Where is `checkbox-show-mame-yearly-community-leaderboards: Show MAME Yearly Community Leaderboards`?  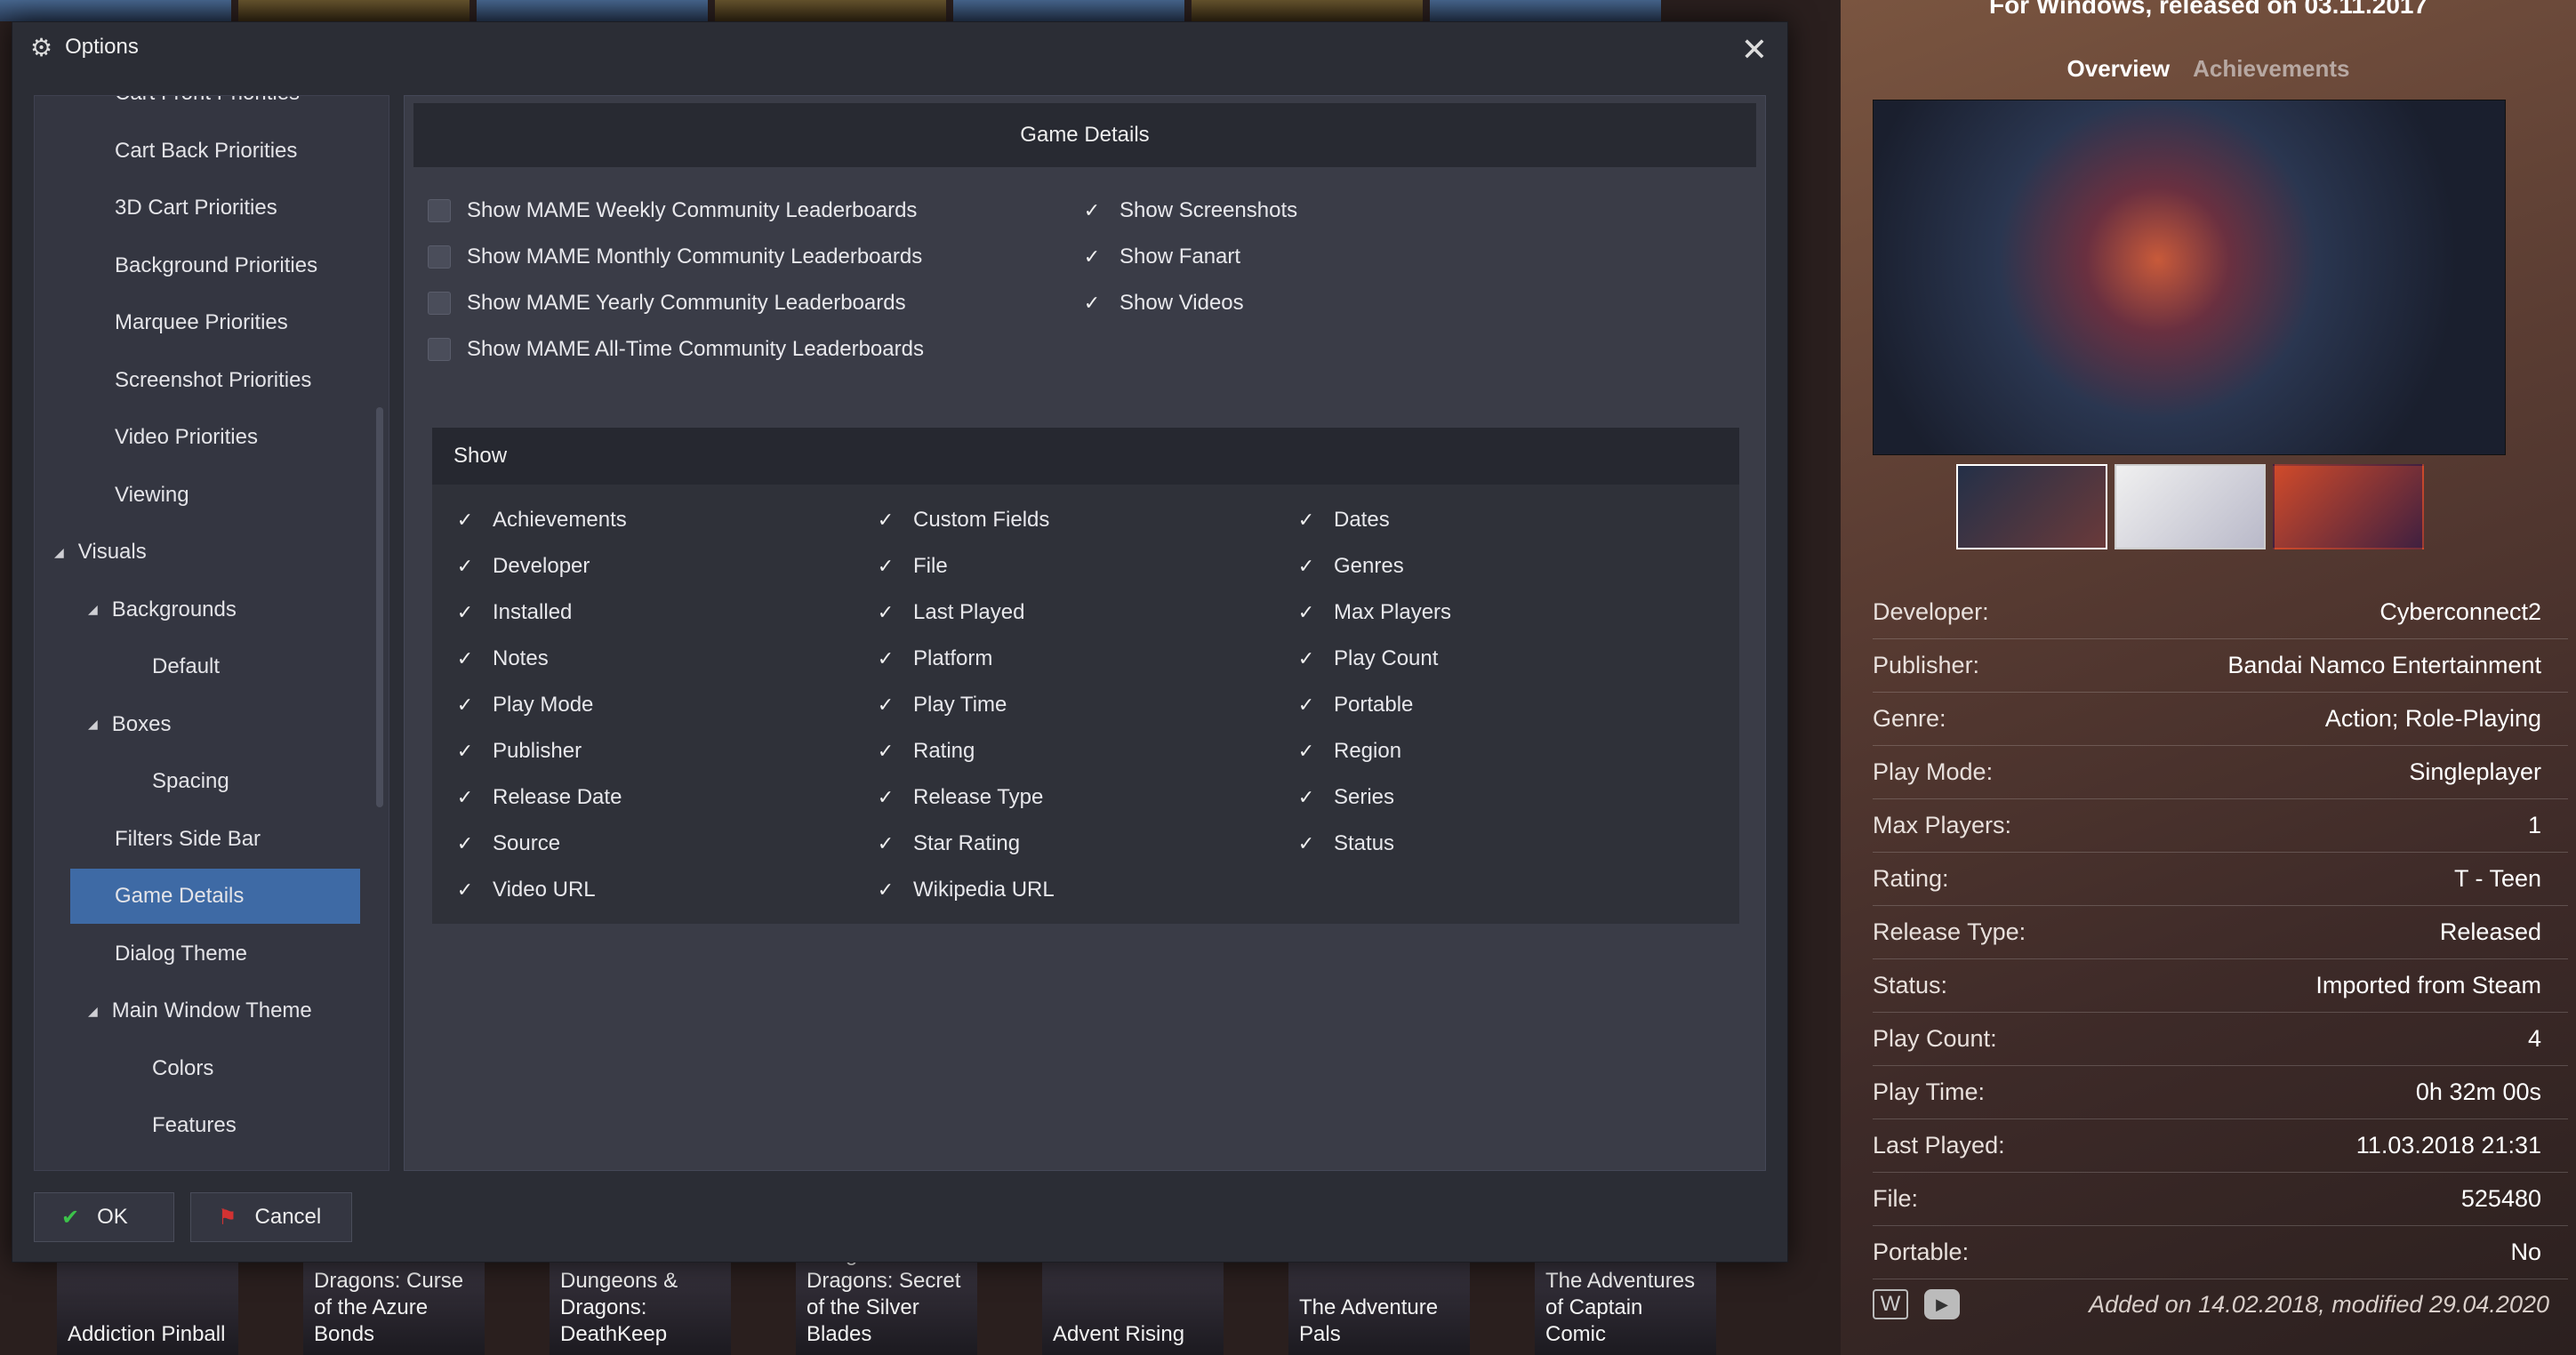 checkbox-show-mame-yearly-community-leaderboards: Show MAME Yearly Community Leaderboards is located at coordinates (667, 303).